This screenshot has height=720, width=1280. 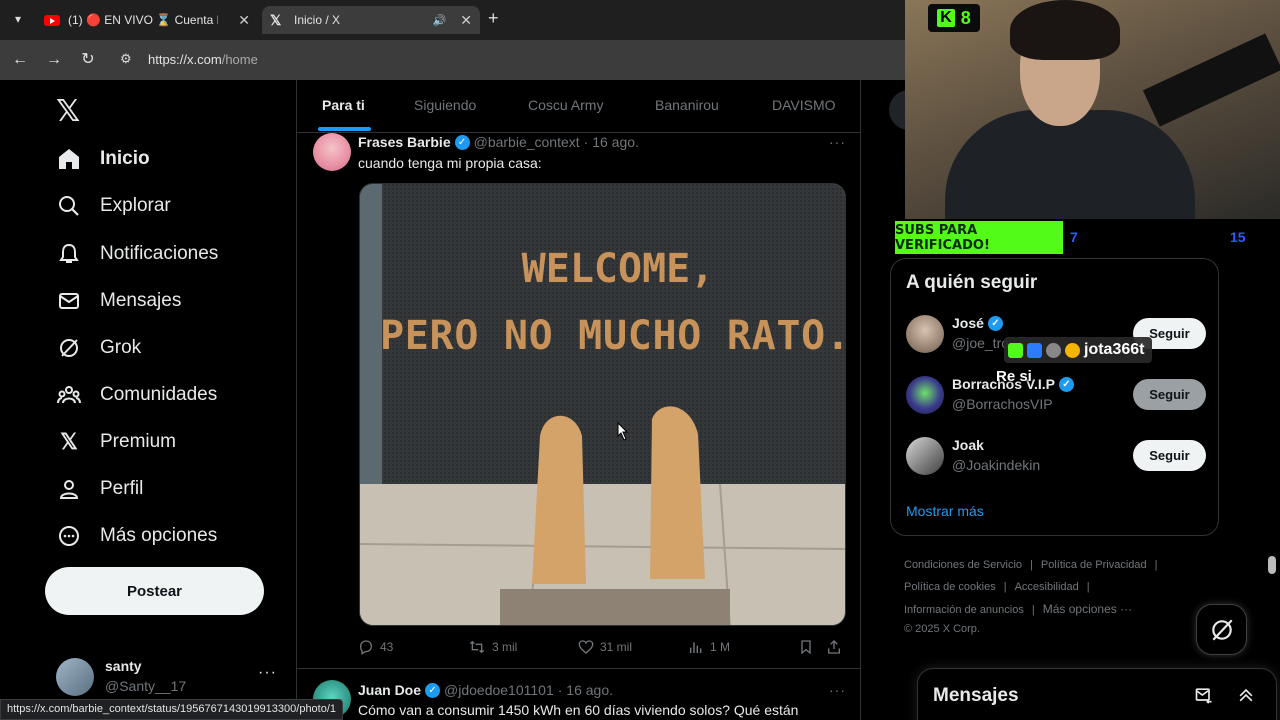 I want to click on footer-link: Política de cookies, so click(x=950, y=587).